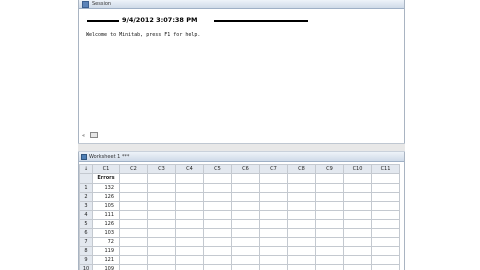 Image resolution: width=480 pixels, height=270 pixels. Describe the element at coordinates (241, 4) in the screenshot. I see `session-title-bar: Session` at that location.